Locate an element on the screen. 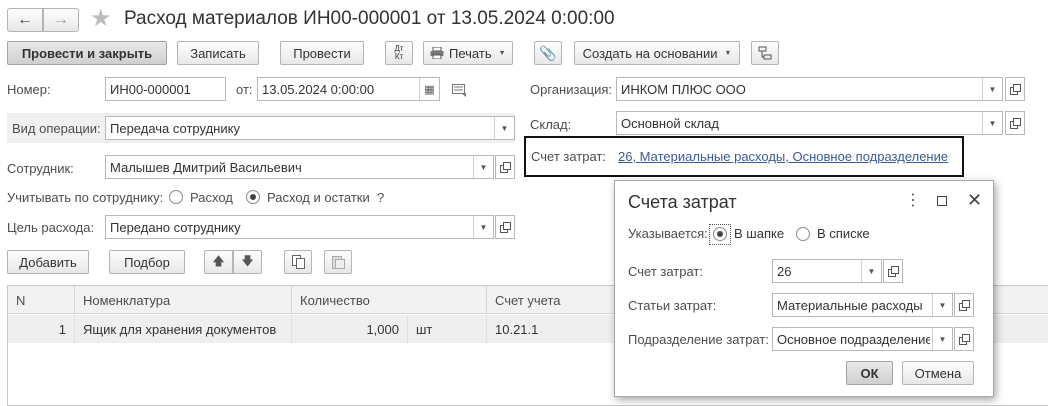 The width and height of the screenshot is (1048, 406). dt-kt-button: Дт Кт is located at coordinates (399, 53).